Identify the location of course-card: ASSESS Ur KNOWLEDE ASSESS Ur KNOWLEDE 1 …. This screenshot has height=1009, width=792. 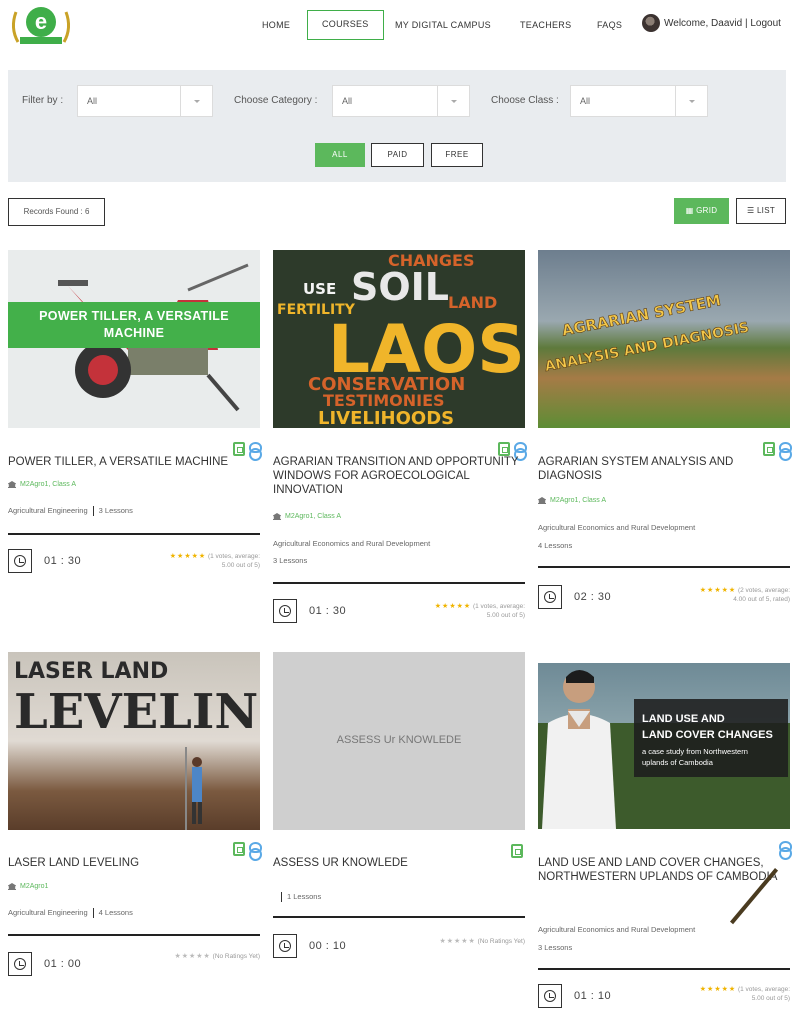
(399, 812).